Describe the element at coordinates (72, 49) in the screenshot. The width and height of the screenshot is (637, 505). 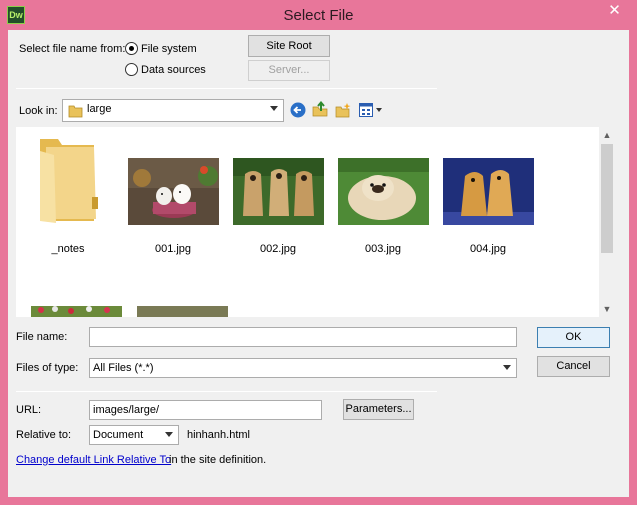
I see `select-from-label: Select file name from:` at that location.